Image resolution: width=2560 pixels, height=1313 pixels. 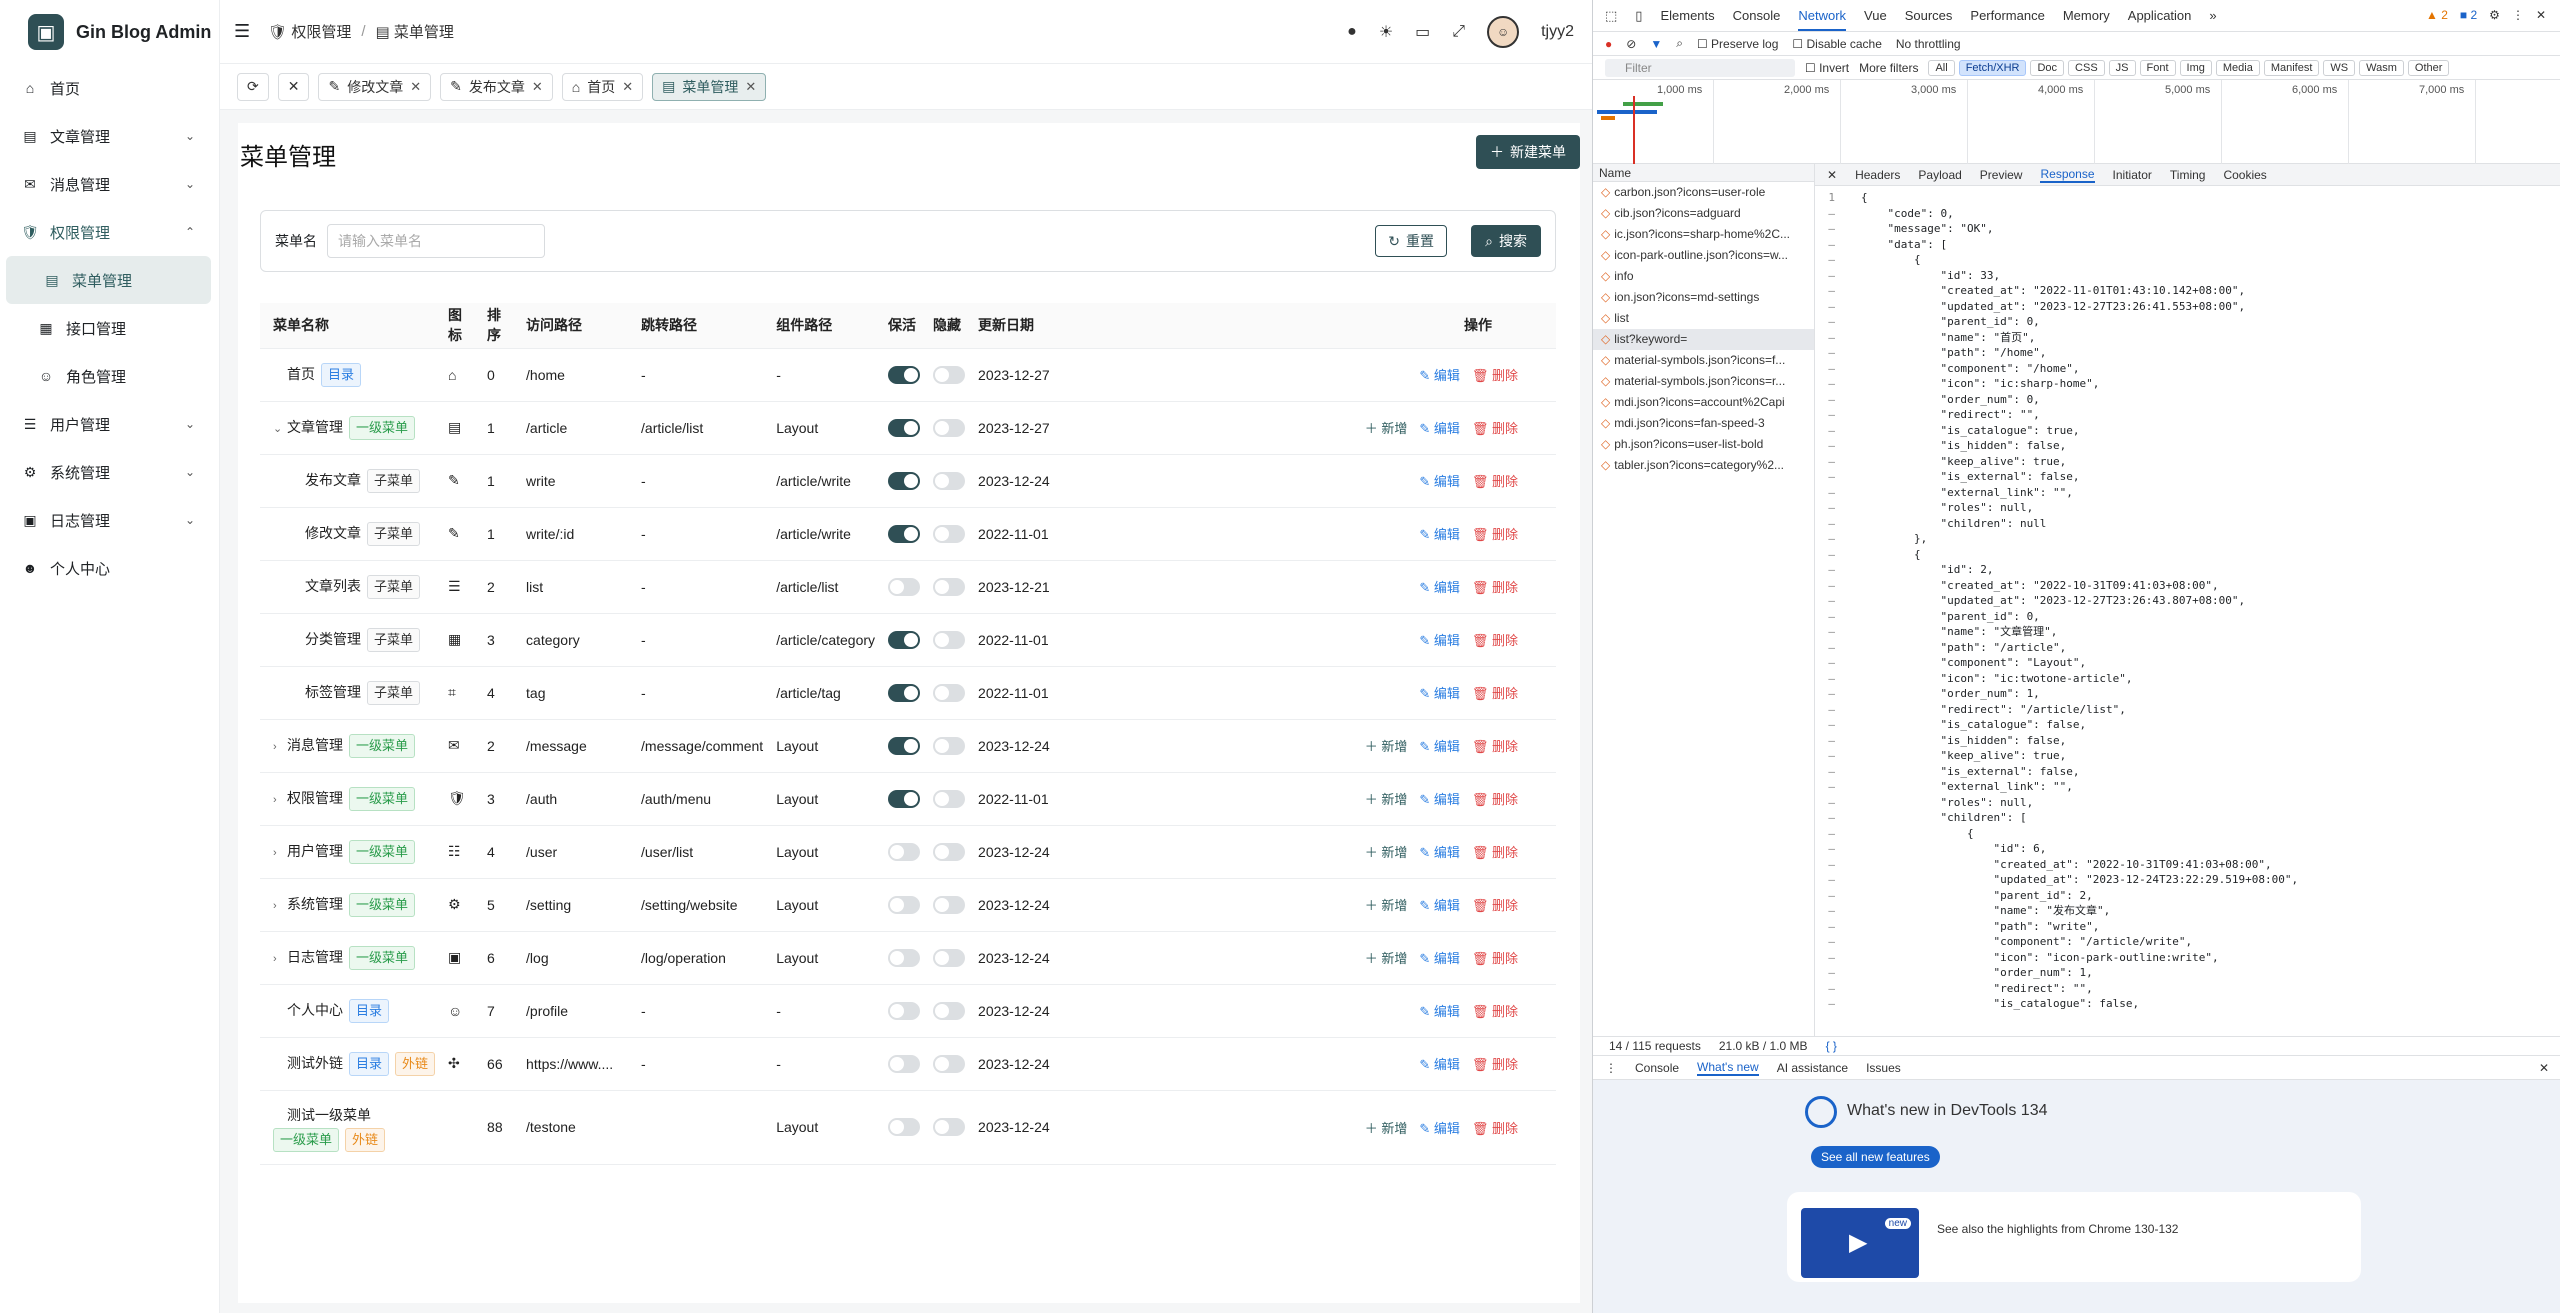 I want to click on request-row: ◇ ion.json?icons=md-settings, so click(x=1703, y=297).